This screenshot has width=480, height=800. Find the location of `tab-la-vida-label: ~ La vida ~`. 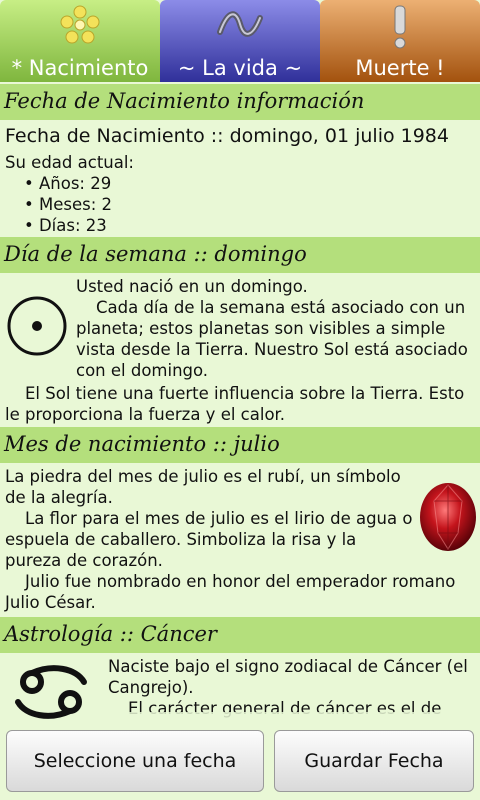

tab-la-vida-label: ~ La vida ~ is located at coordinates (240, 68).